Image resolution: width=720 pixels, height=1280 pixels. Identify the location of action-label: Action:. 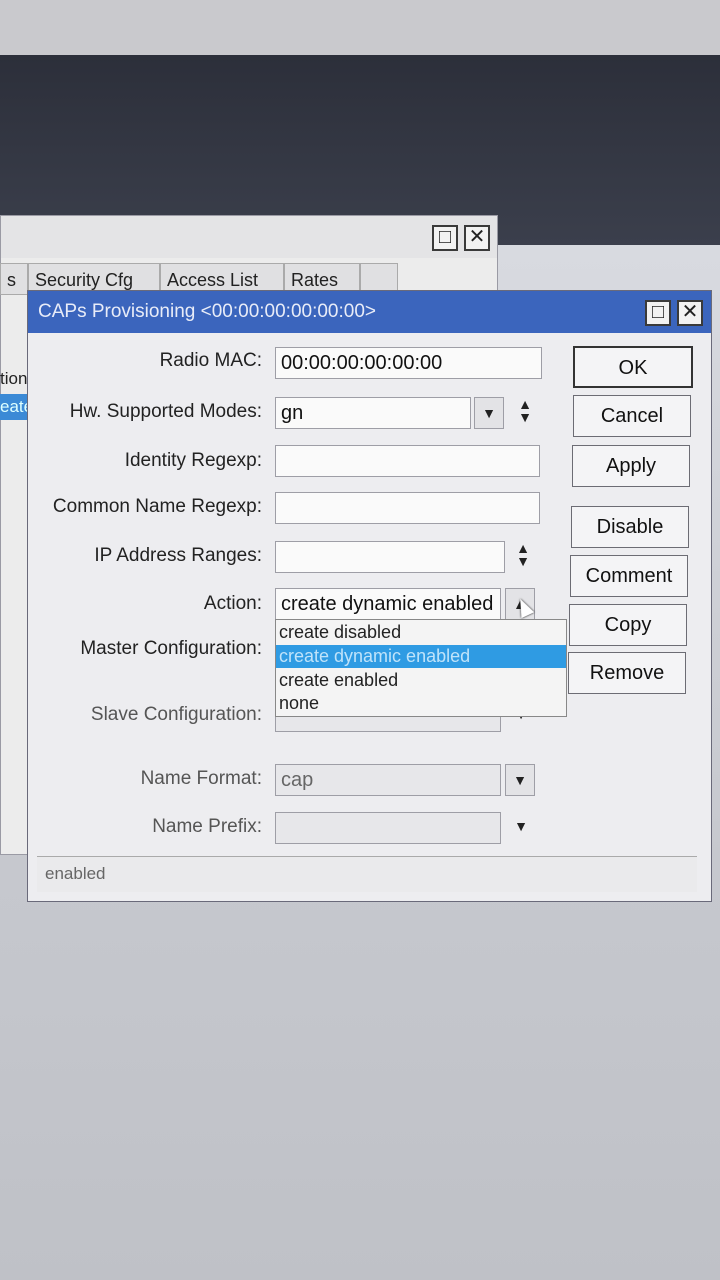
(232, 603).